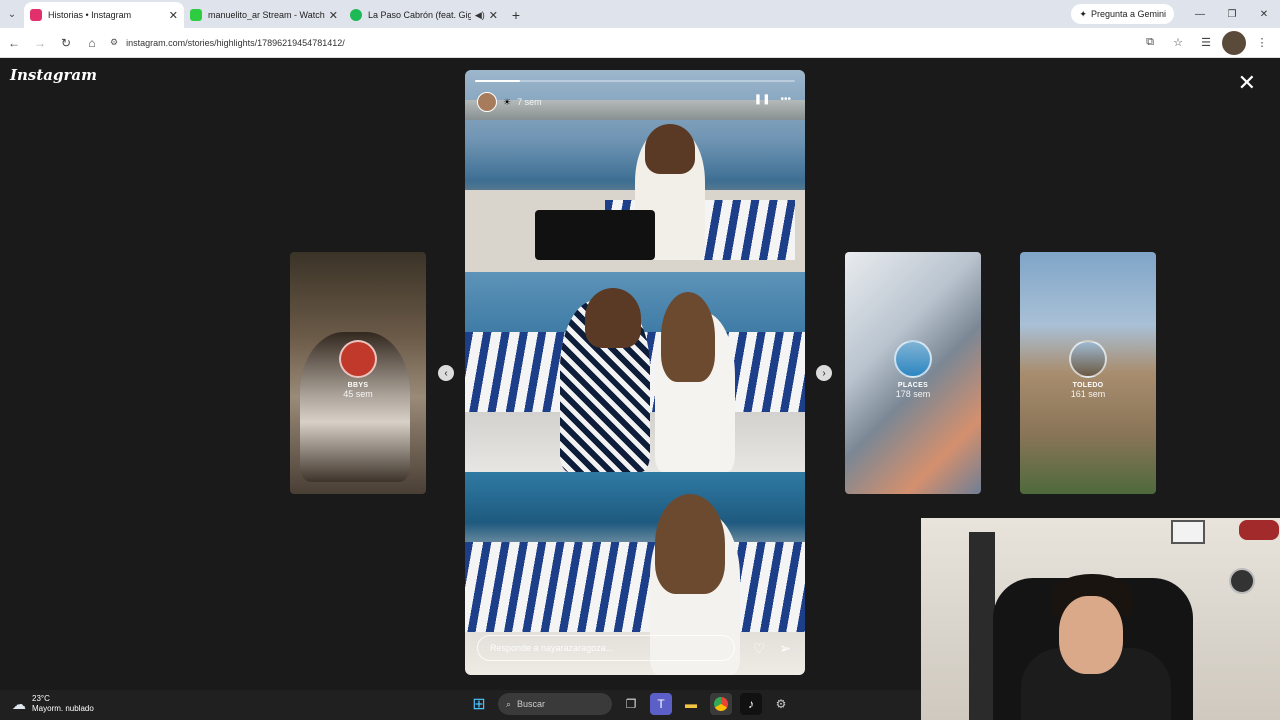  What do you see at coordinates (516, 15) in the screenshot?
I see `new-tab-button: +` at bounding box center [516, 15].